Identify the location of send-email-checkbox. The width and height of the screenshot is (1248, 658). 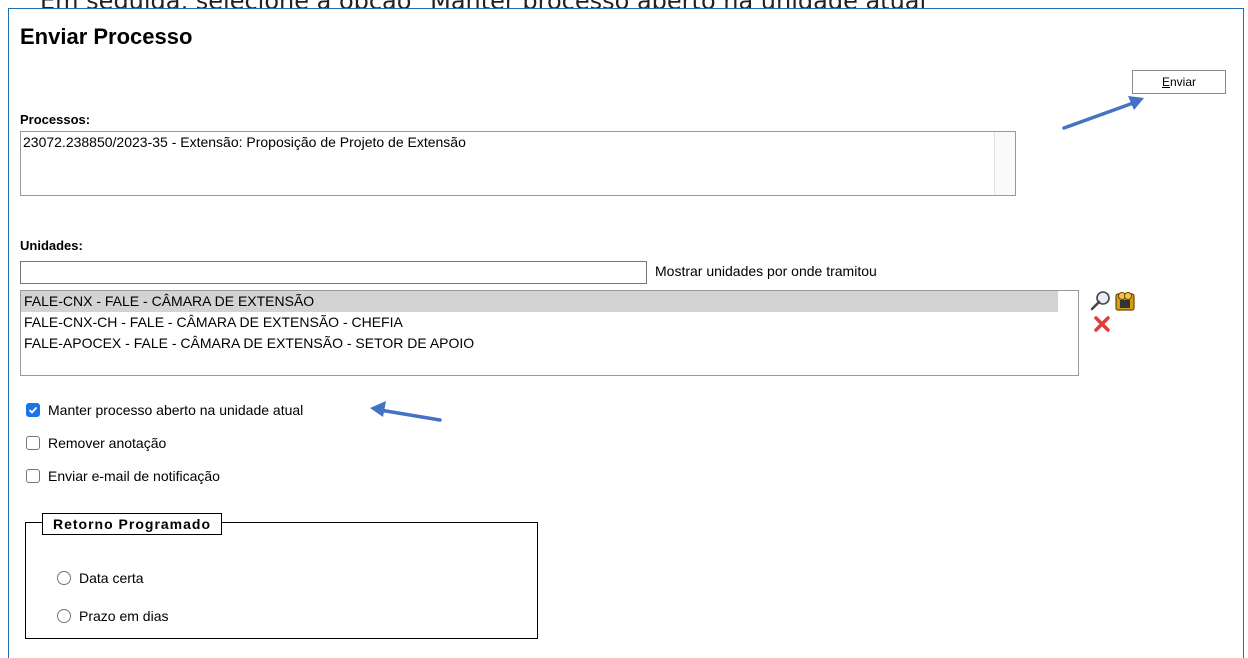
(33, 476).